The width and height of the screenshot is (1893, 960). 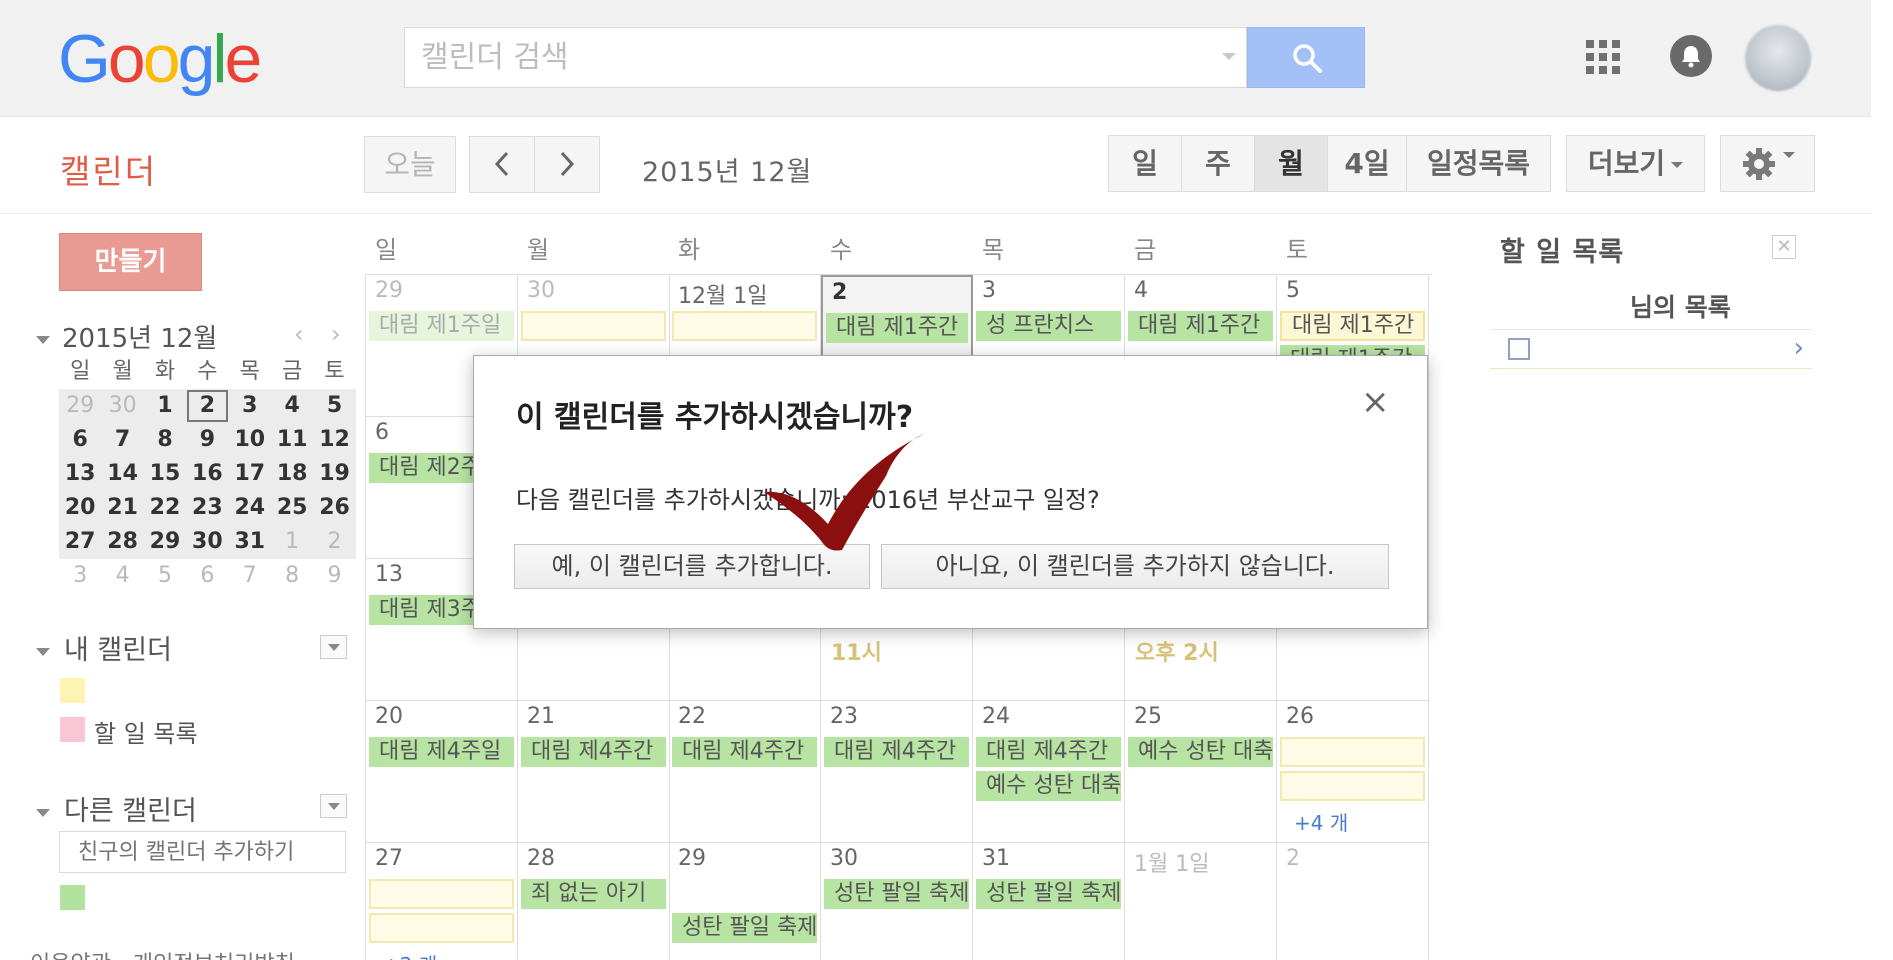 What do you see at coordinates (292, 508) in the screenshot?
I see `mini-day: 25` at bounding box center [292, 508].